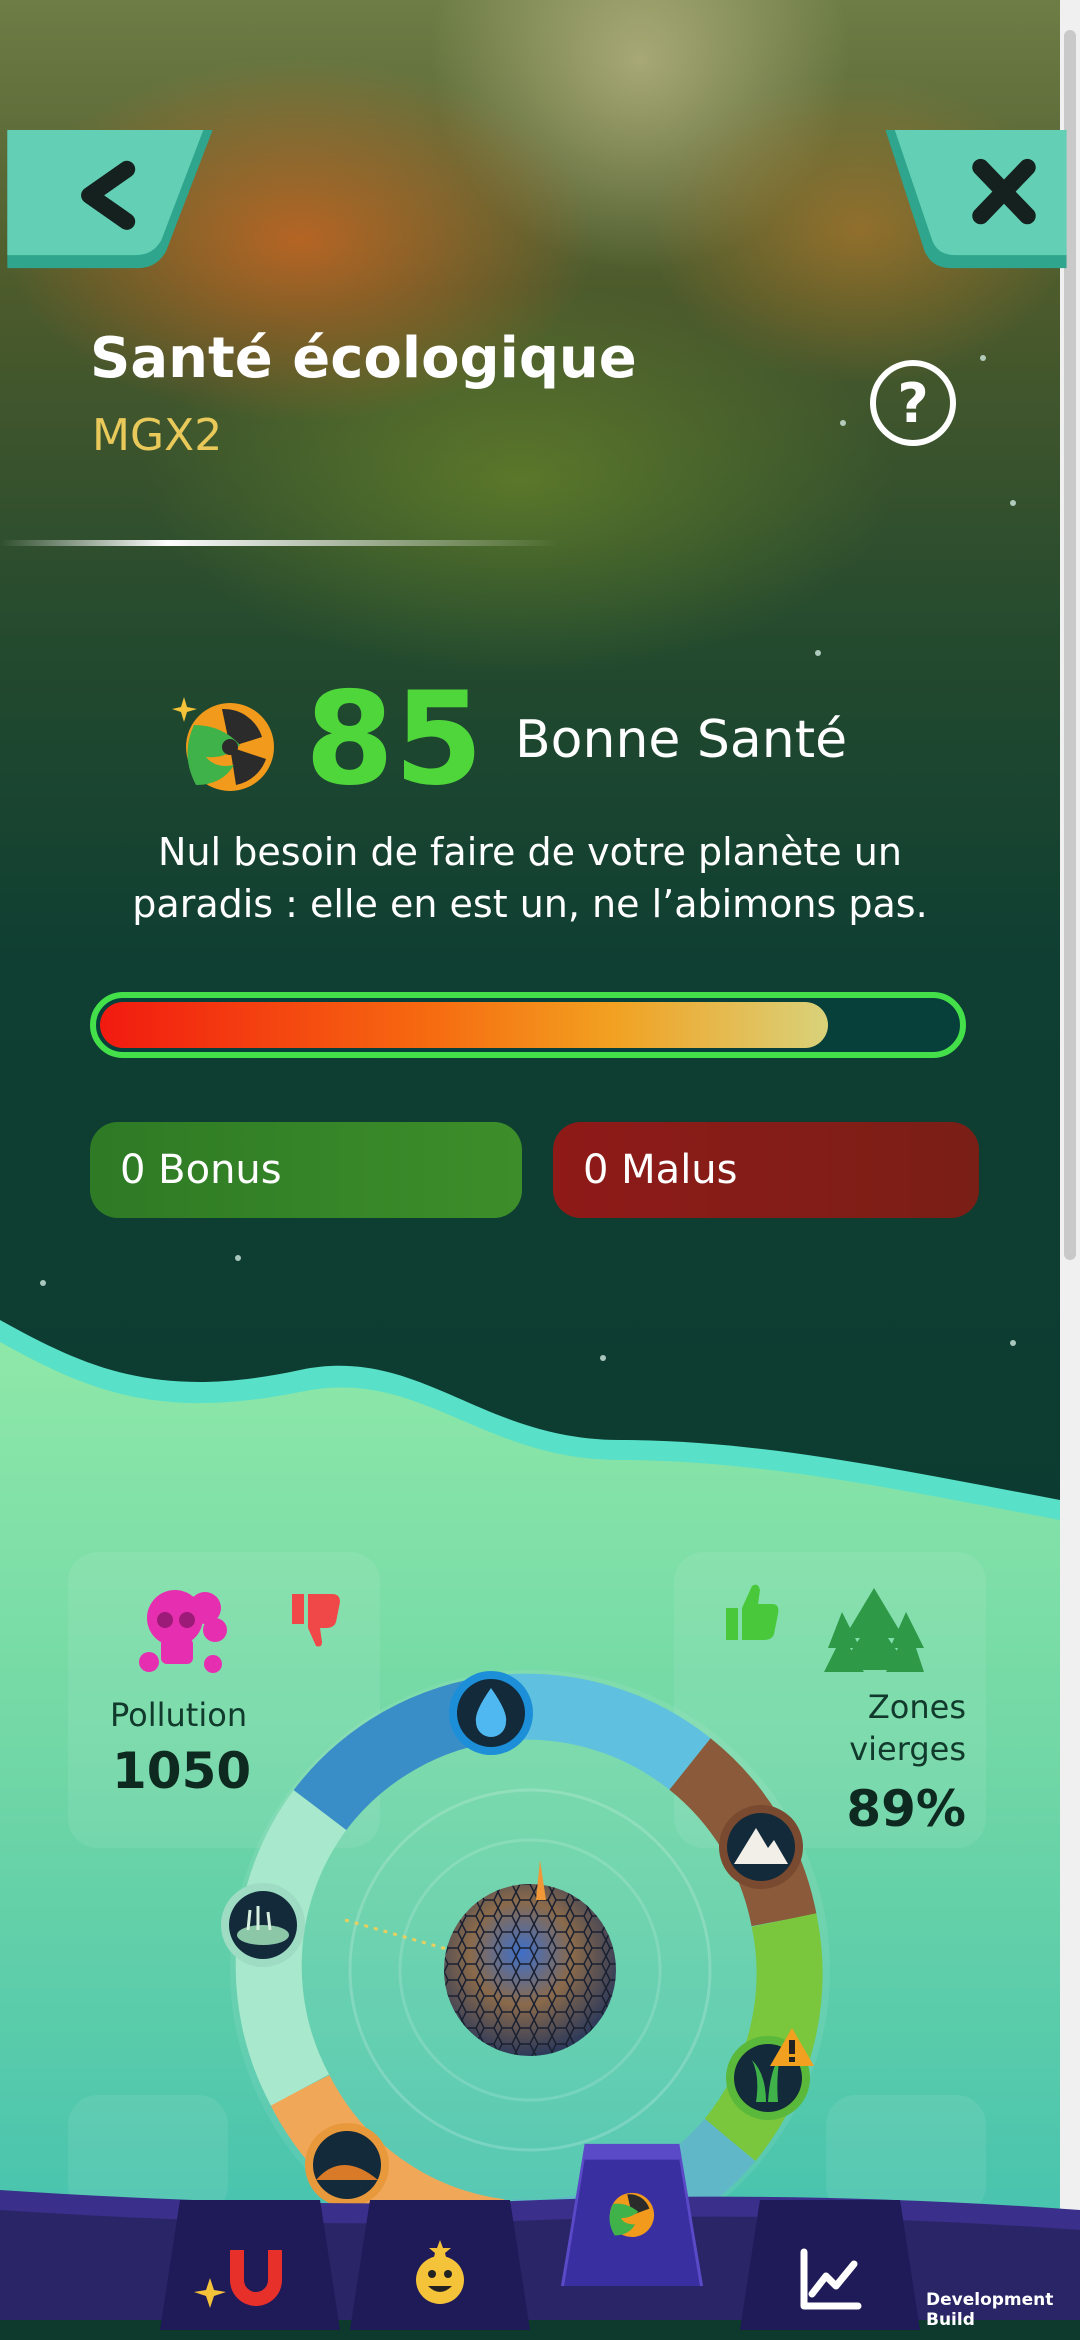 The height and width of the screenshot is (2340, 1080). Describe the element at coordinates (830, 2265) in the screenshot. I see `tab-statistics` at that location.